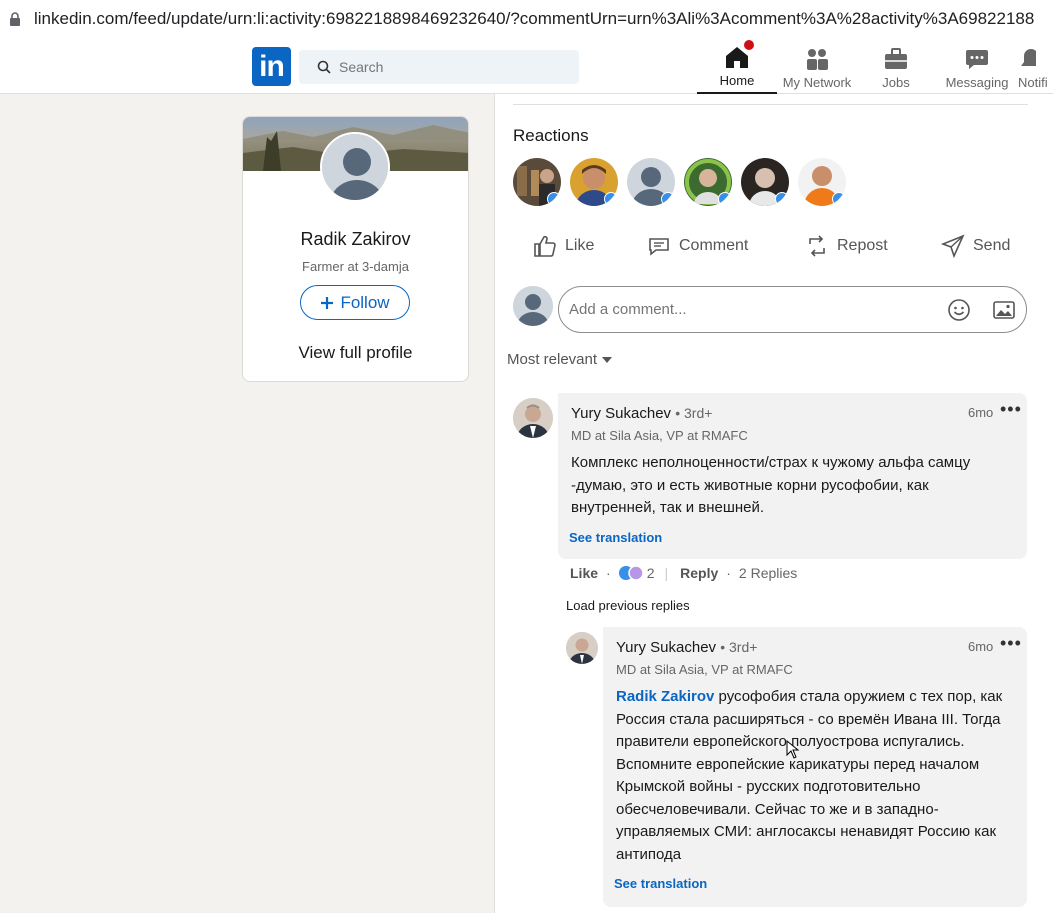 This screenshot has height=913, width=1053. I want to click on commenter-avatar, so click(533, 418).